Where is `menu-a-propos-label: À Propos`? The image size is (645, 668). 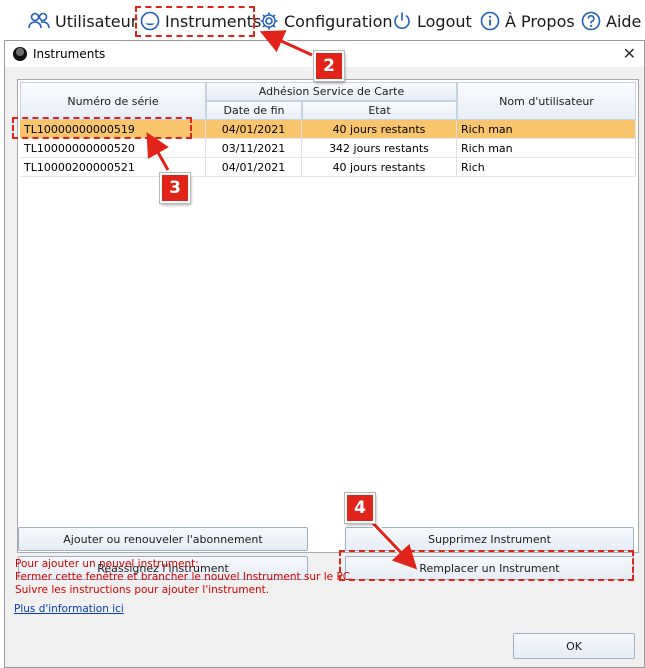 menu-a-propos-label: À Propos is located at coordinates (540, 21).